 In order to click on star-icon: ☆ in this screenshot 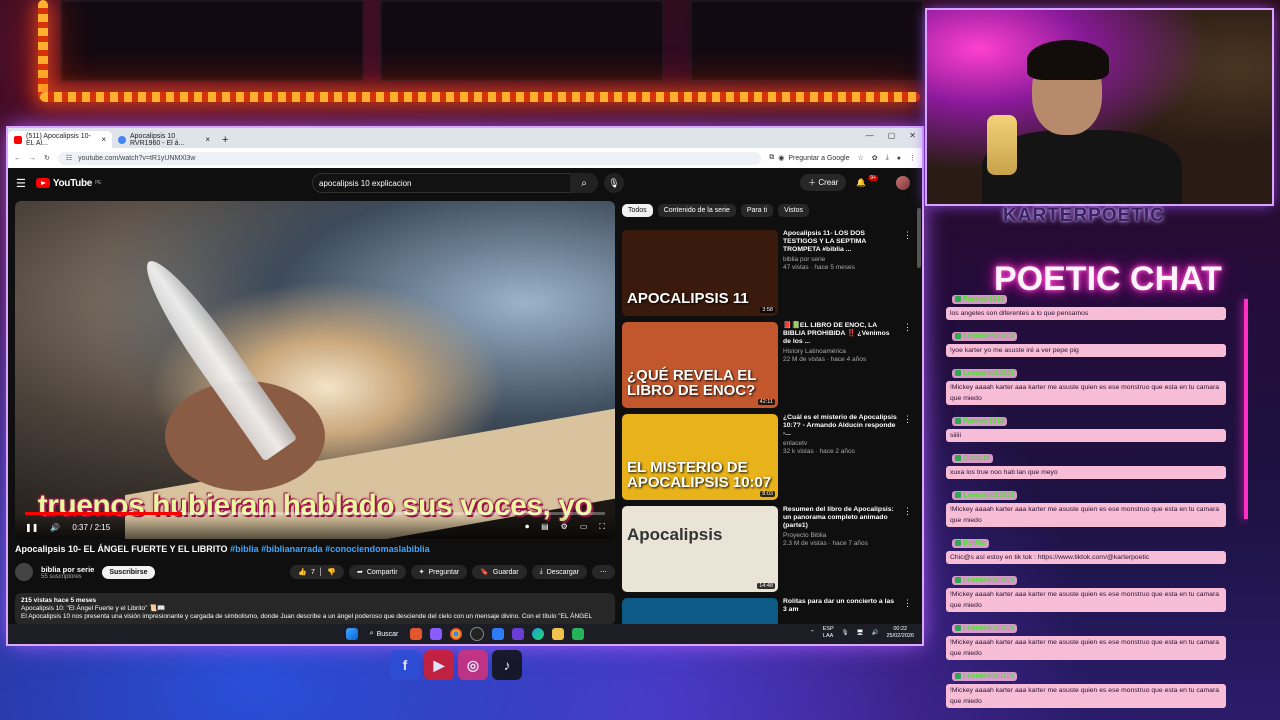, I will do `click(861, 158)`.